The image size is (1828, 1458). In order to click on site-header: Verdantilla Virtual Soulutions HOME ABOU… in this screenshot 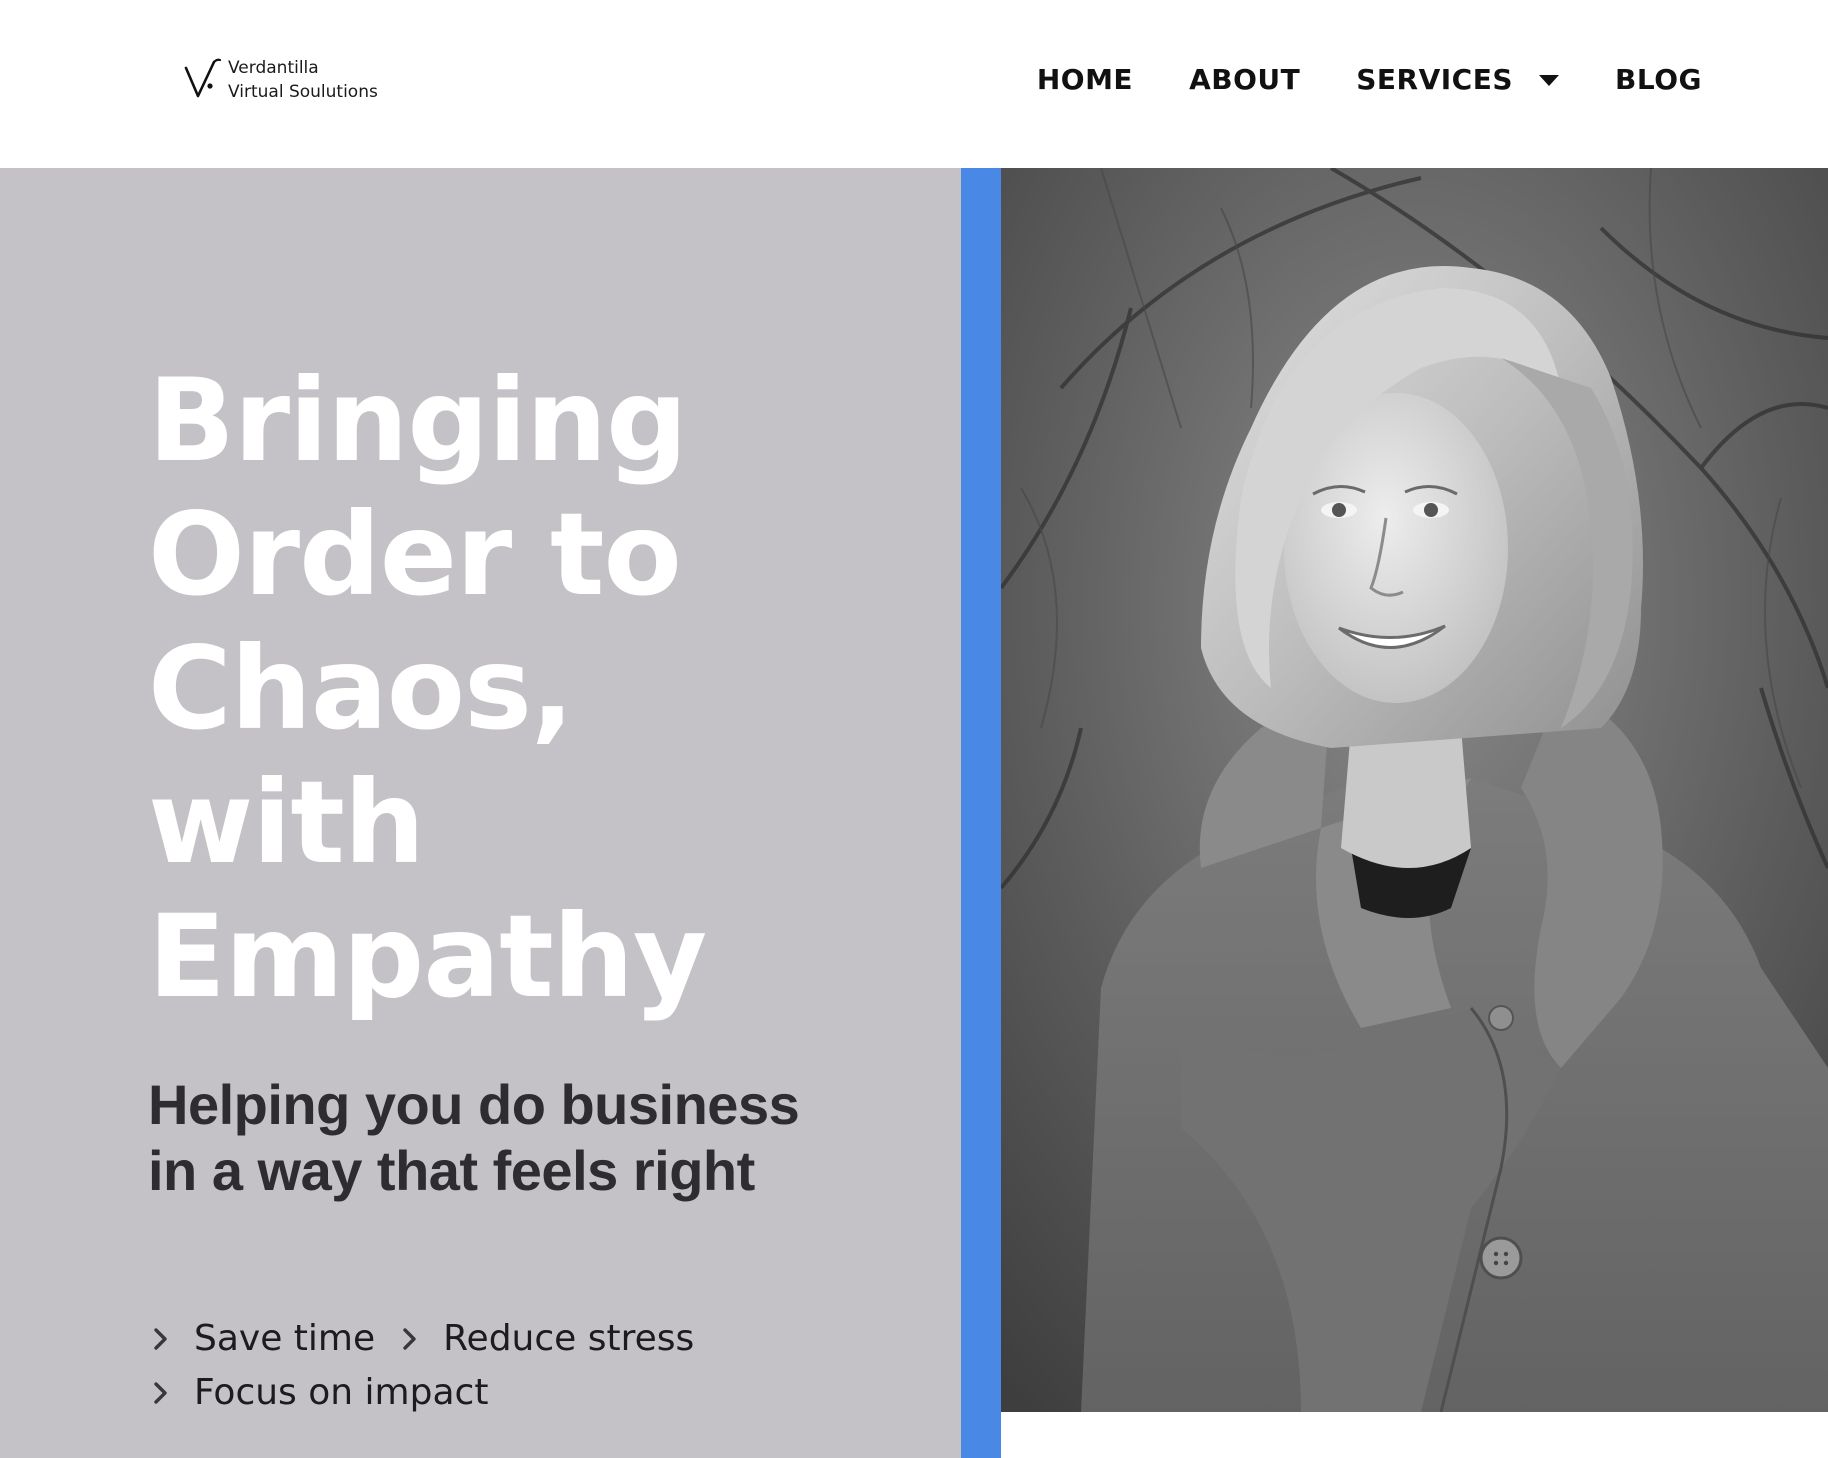, I will do `click(914, 84)`.